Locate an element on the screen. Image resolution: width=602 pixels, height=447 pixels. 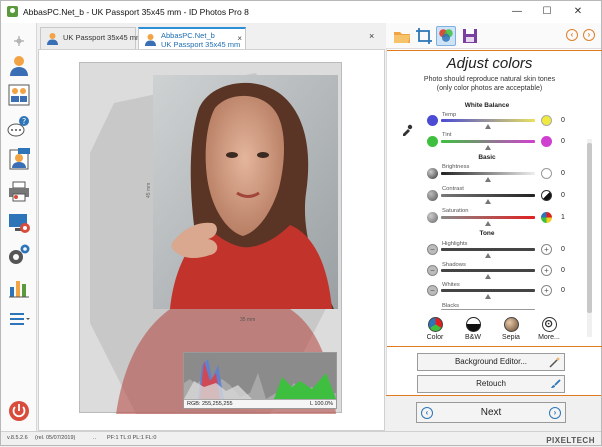
new-template-icon is located at coordinates (19, 159).